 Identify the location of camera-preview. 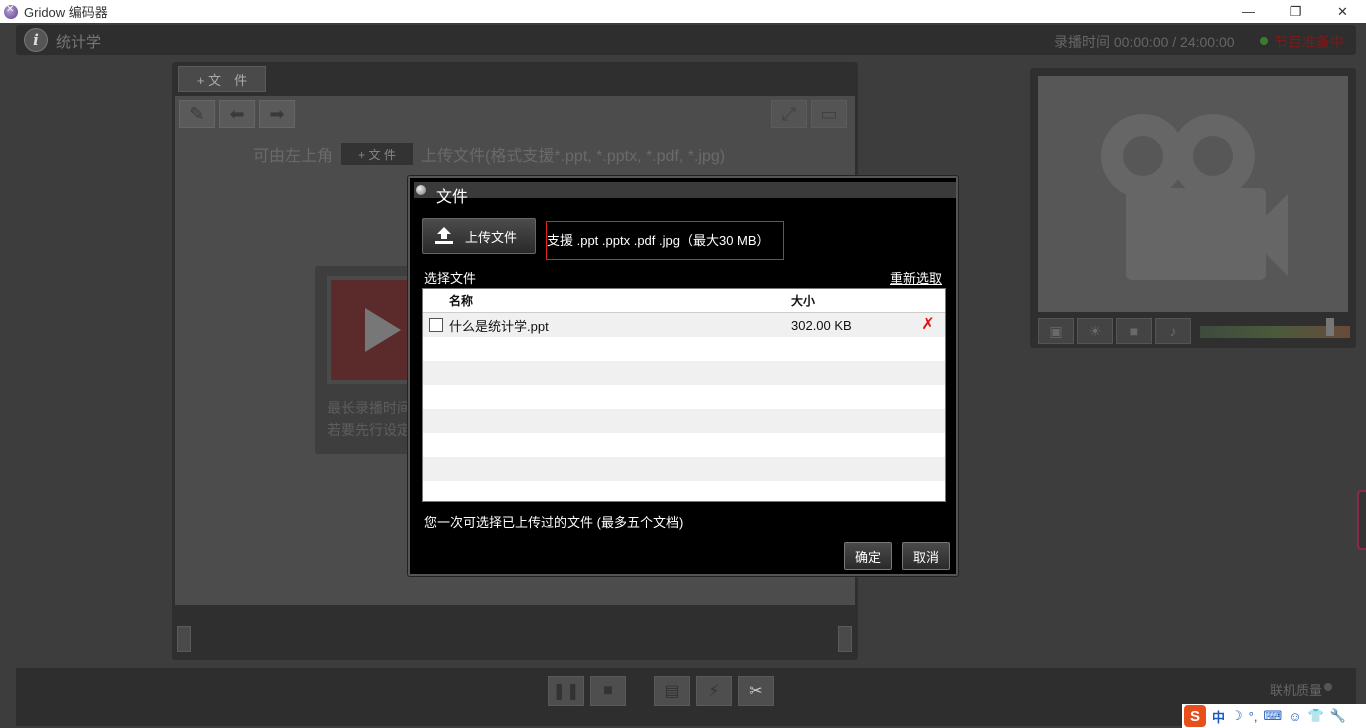
(1193, 194).